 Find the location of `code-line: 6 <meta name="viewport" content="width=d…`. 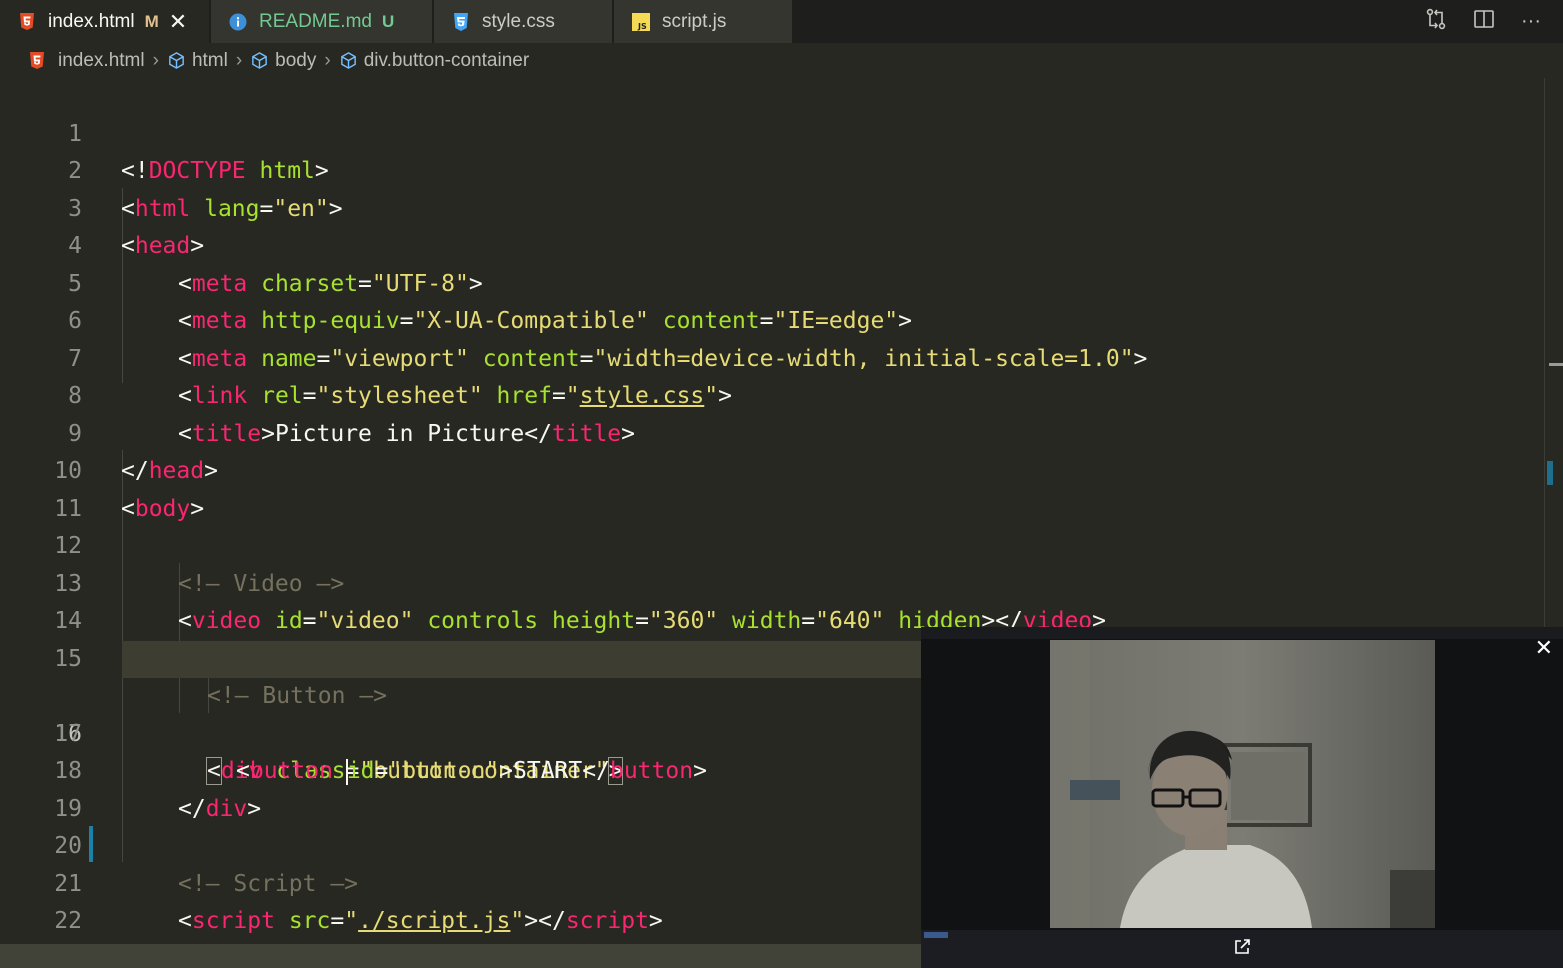

code-line: 6 <meta name="viewport" content="width=d… is located at coordinates (772, 319).